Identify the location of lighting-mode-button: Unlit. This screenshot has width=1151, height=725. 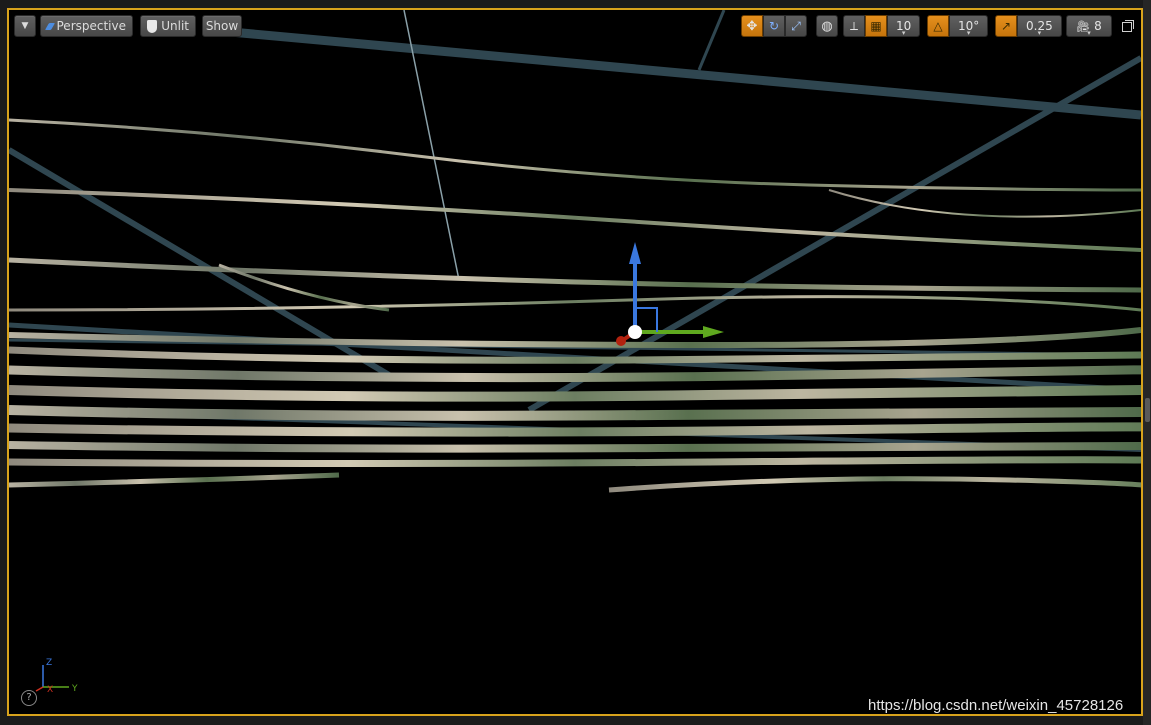
(168, 26).